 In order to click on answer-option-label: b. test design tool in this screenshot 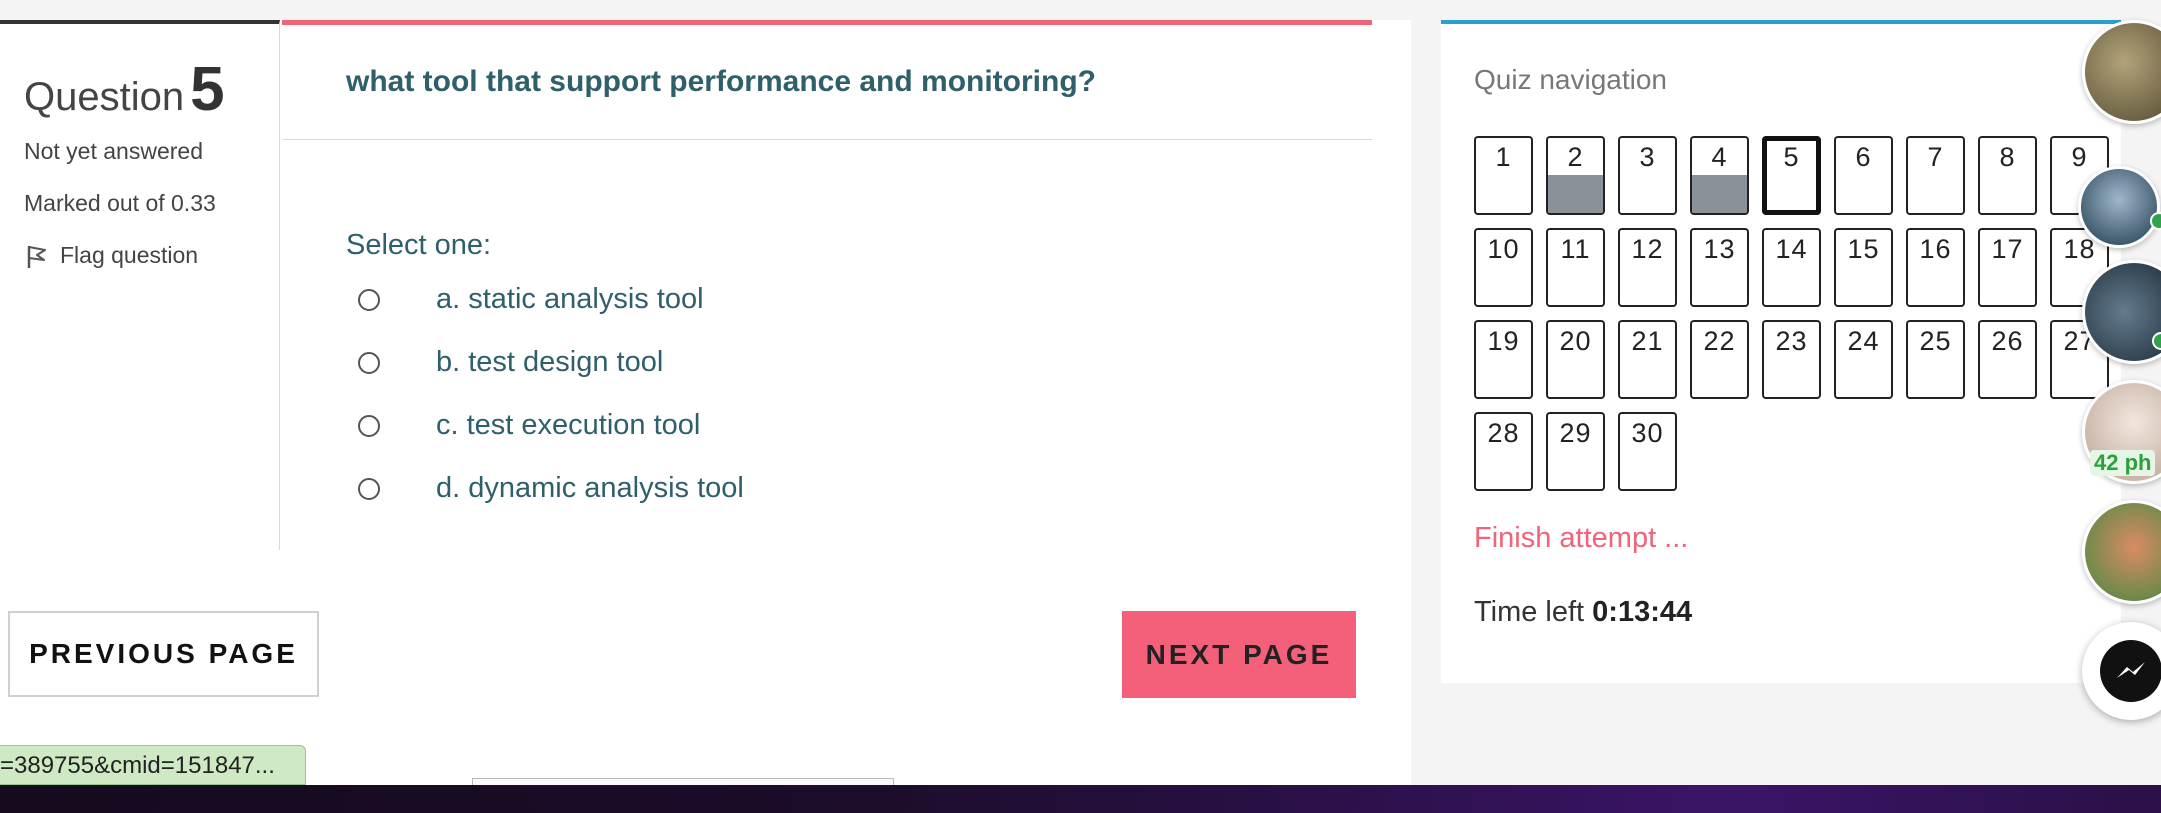, I will do `click(550, 362)`.